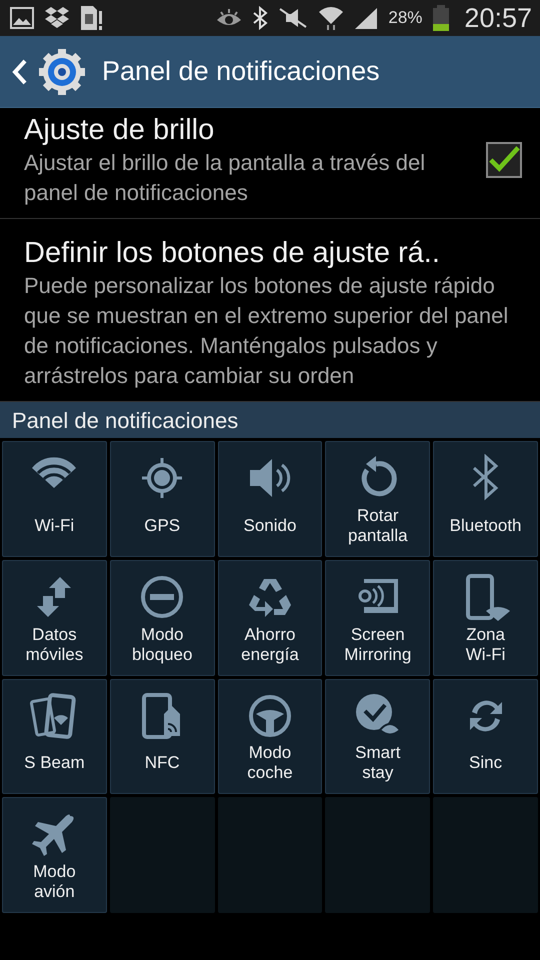 This screenshot has height=960, width=540. Describe the element at coordinates (377, 618) in the screenshot. I see `quick-setting-tile: Screen Mirroring` at that location.